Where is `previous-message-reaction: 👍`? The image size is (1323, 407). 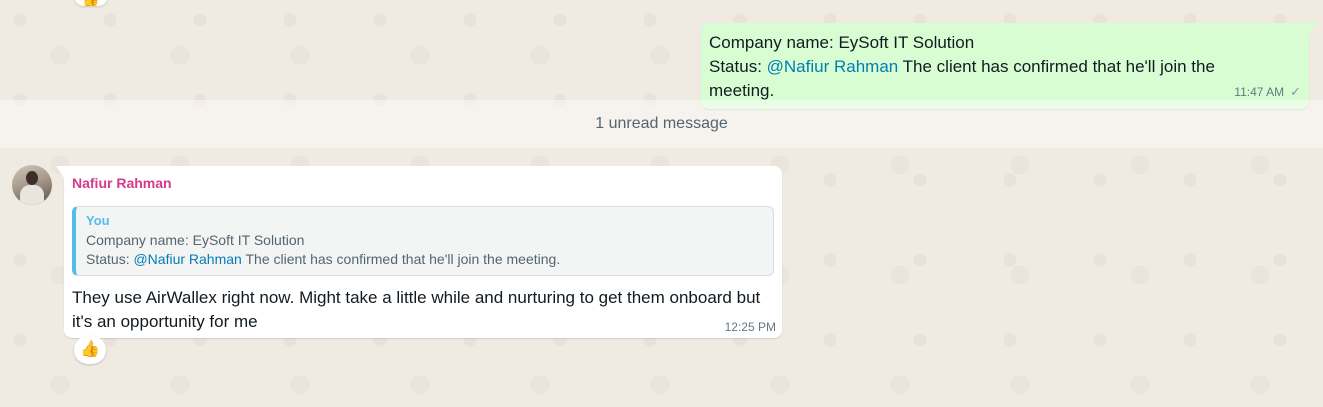
previous-message-reaction: 👍 is located at coordinates (91, 3).